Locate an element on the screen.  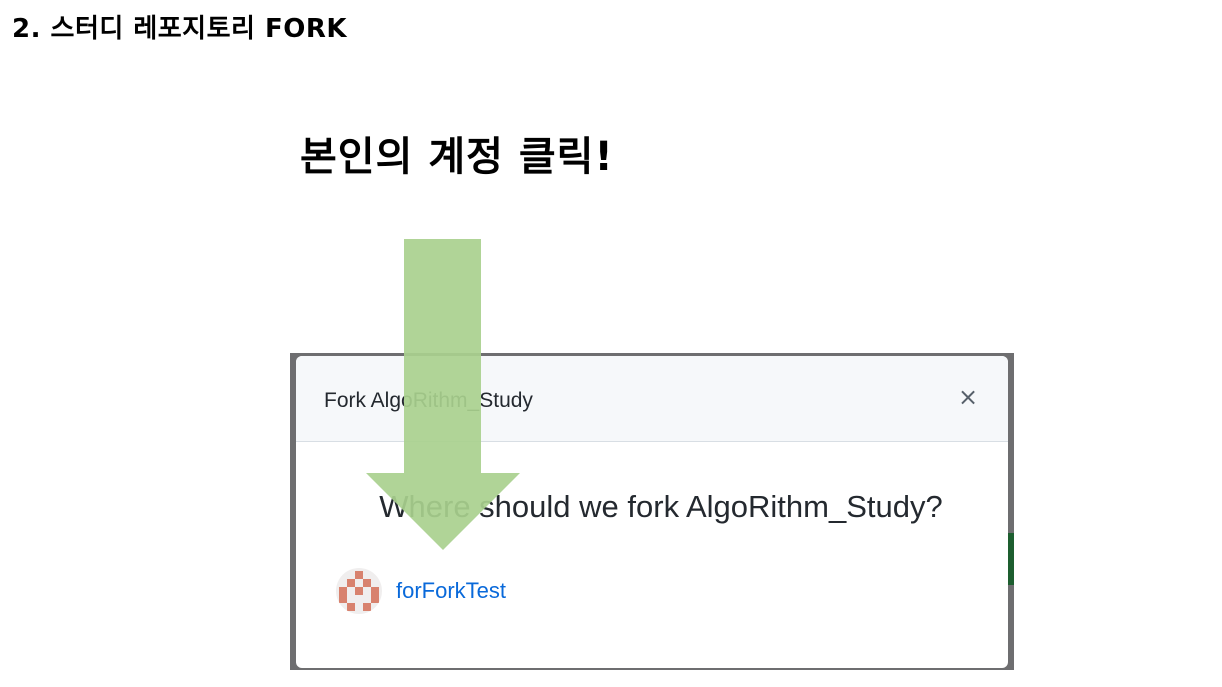
account-option: forForkTest is located at coordinates (421, 591).